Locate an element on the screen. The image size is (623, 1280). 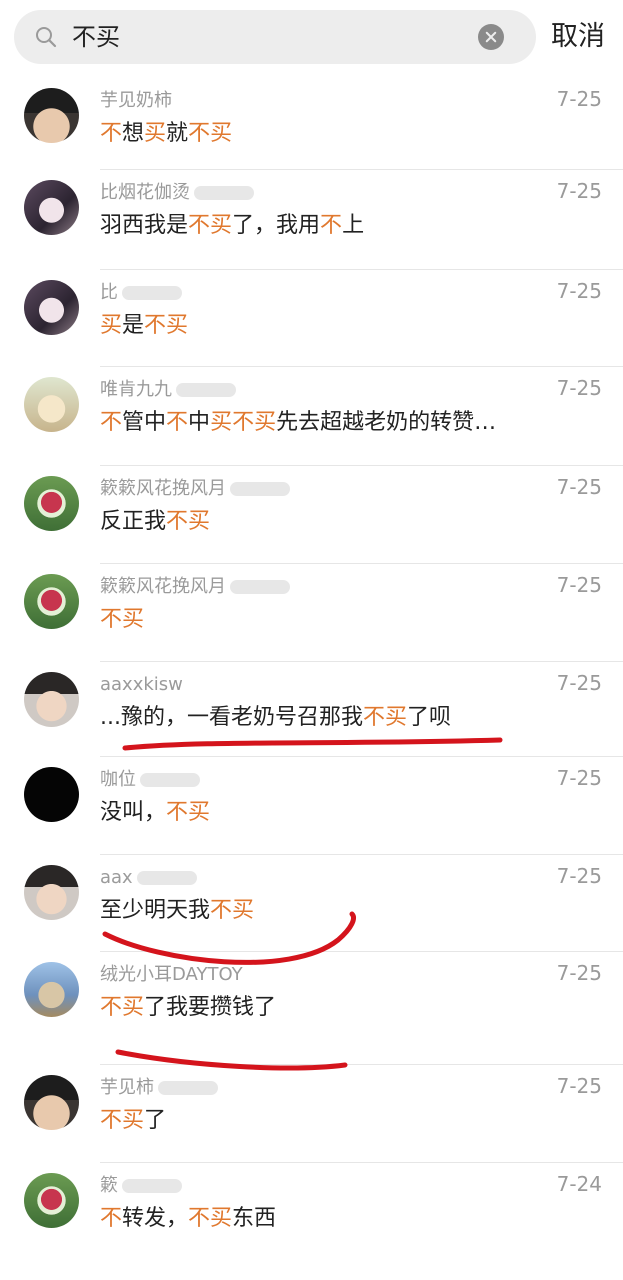
message-text: ...豫的，一看老奶号召那我不买了呗 is located at coordinates (275, 718).